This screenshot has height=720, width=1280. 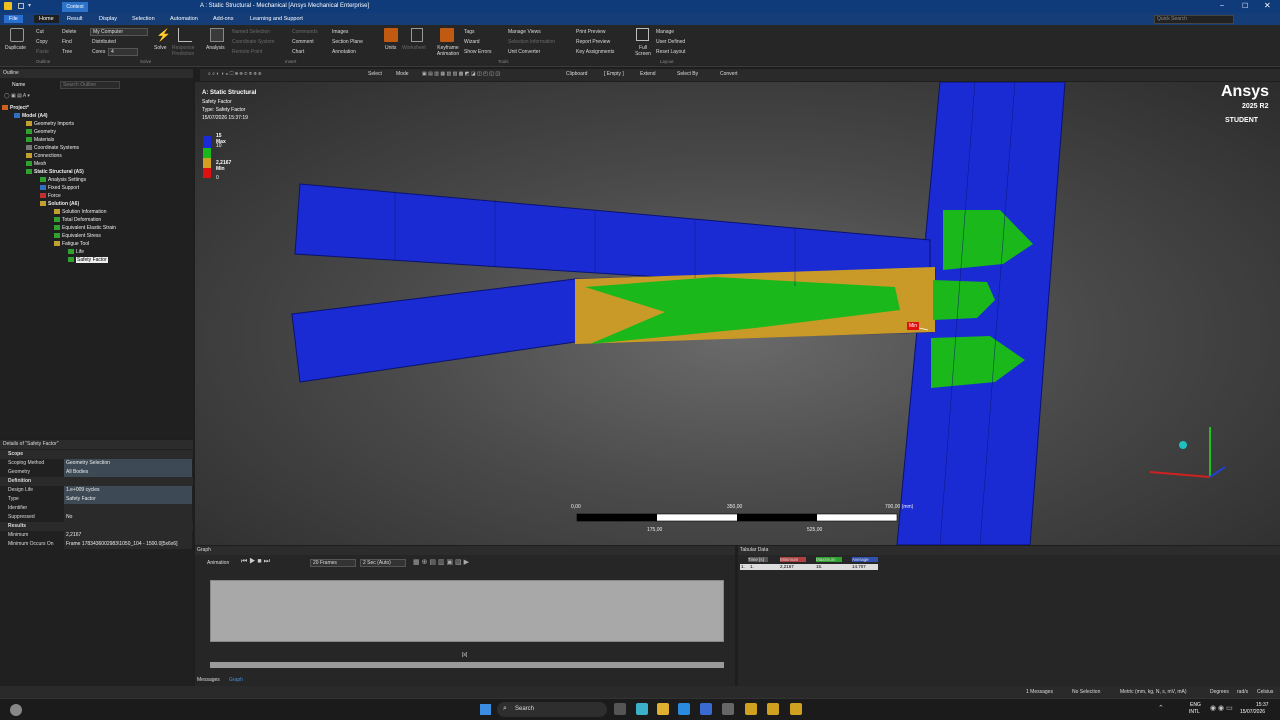 What do you see at coordinates (251, 32) in the screenshot?
I see `named-selection-button: Named Selection` at bounding box center [251, 32].